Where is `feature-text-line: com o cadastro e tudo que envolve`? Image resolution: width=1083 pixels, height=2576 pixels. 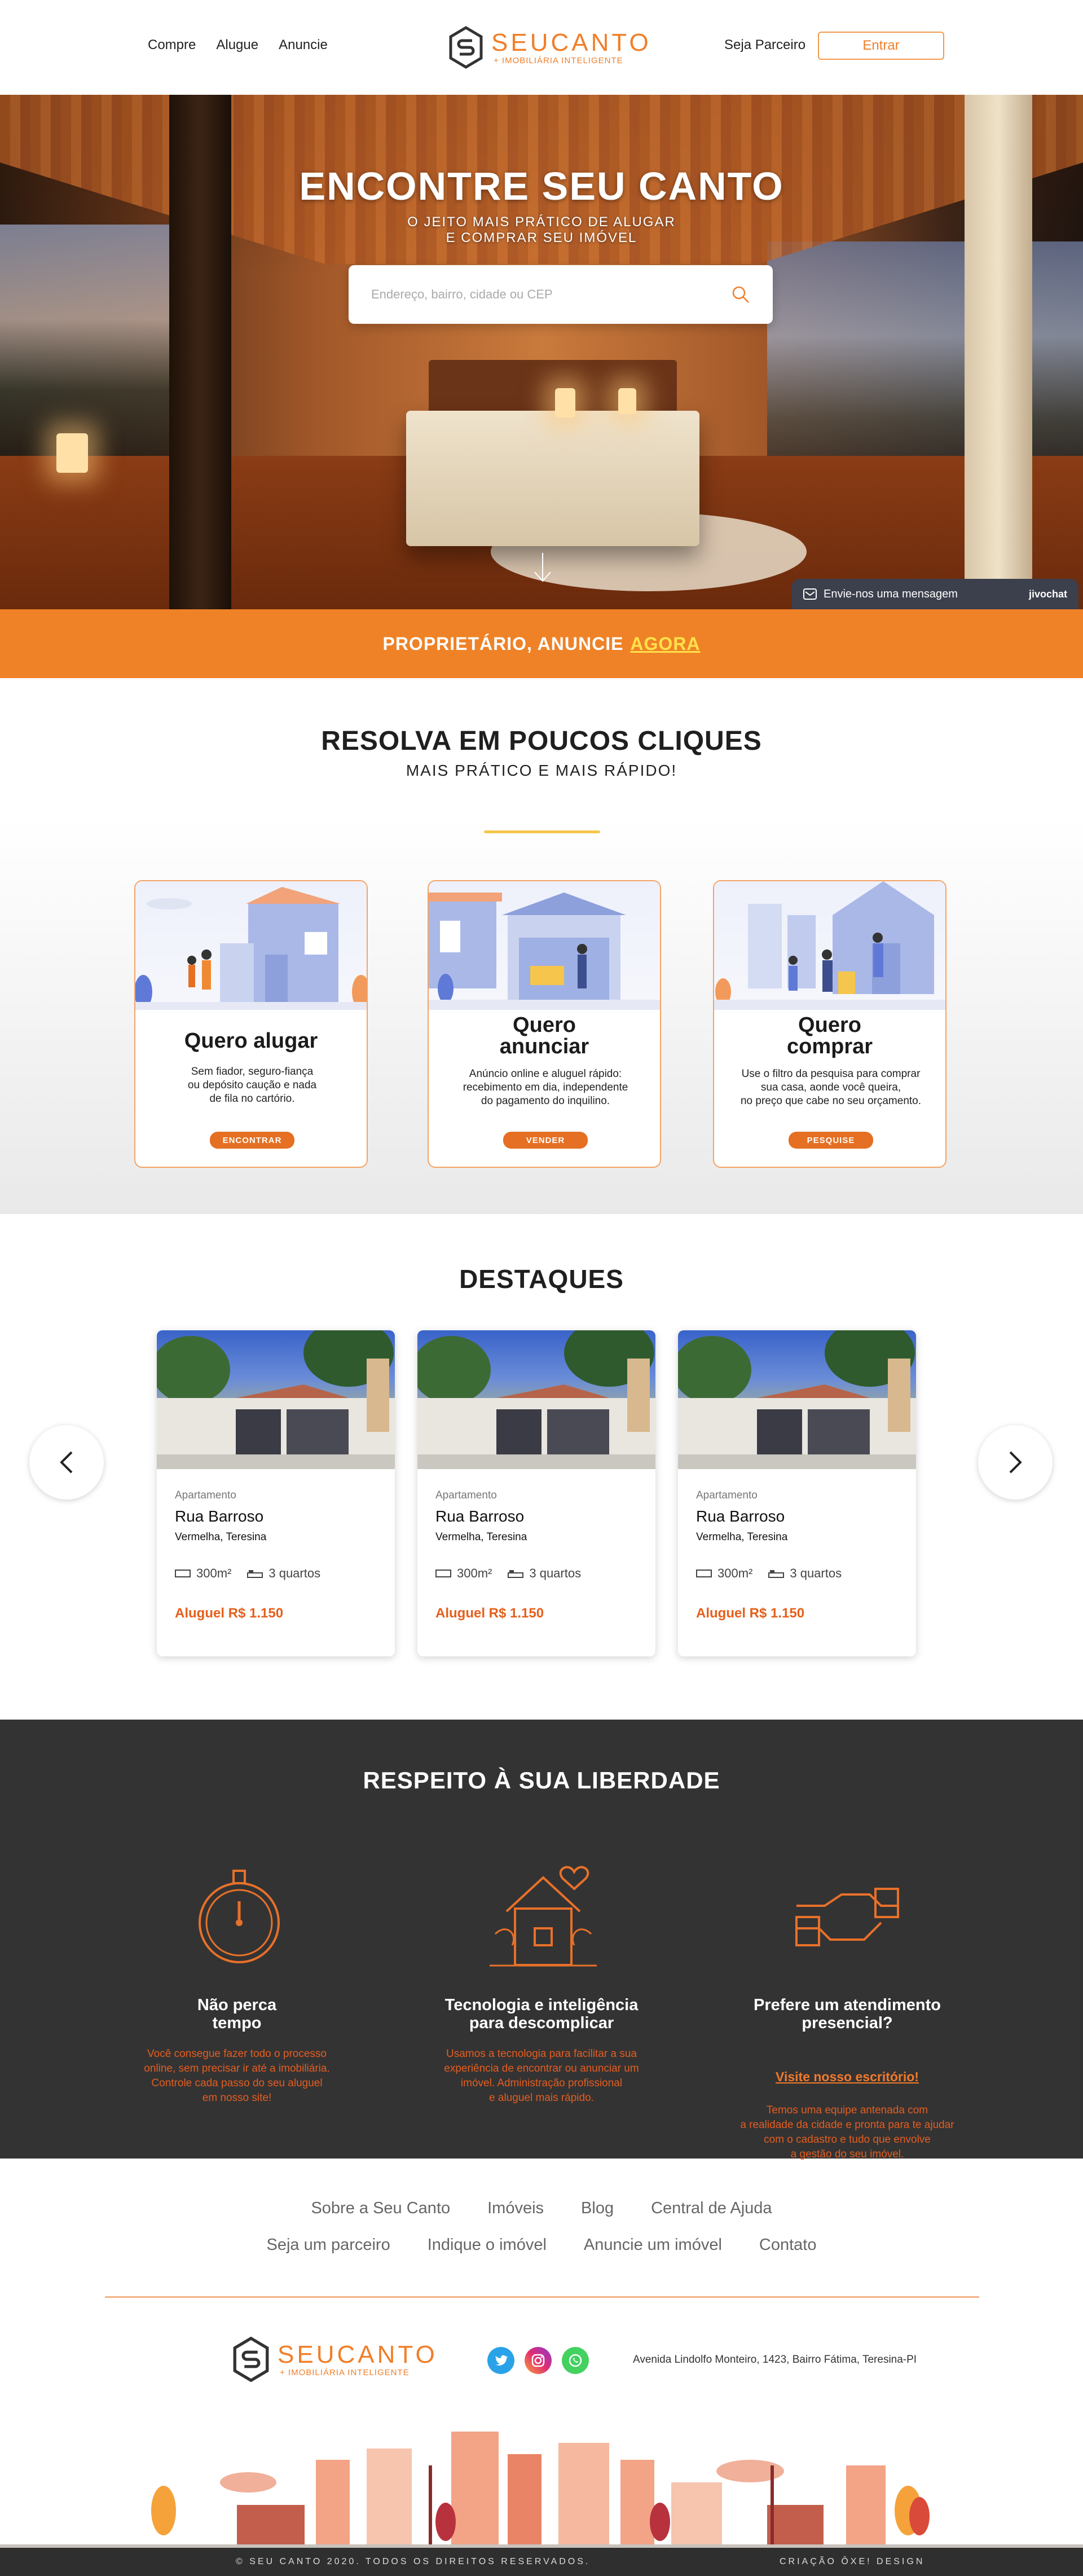 feature-text-line: com o cadastro e tudo que envolve is located at coordinates (847, 2140).